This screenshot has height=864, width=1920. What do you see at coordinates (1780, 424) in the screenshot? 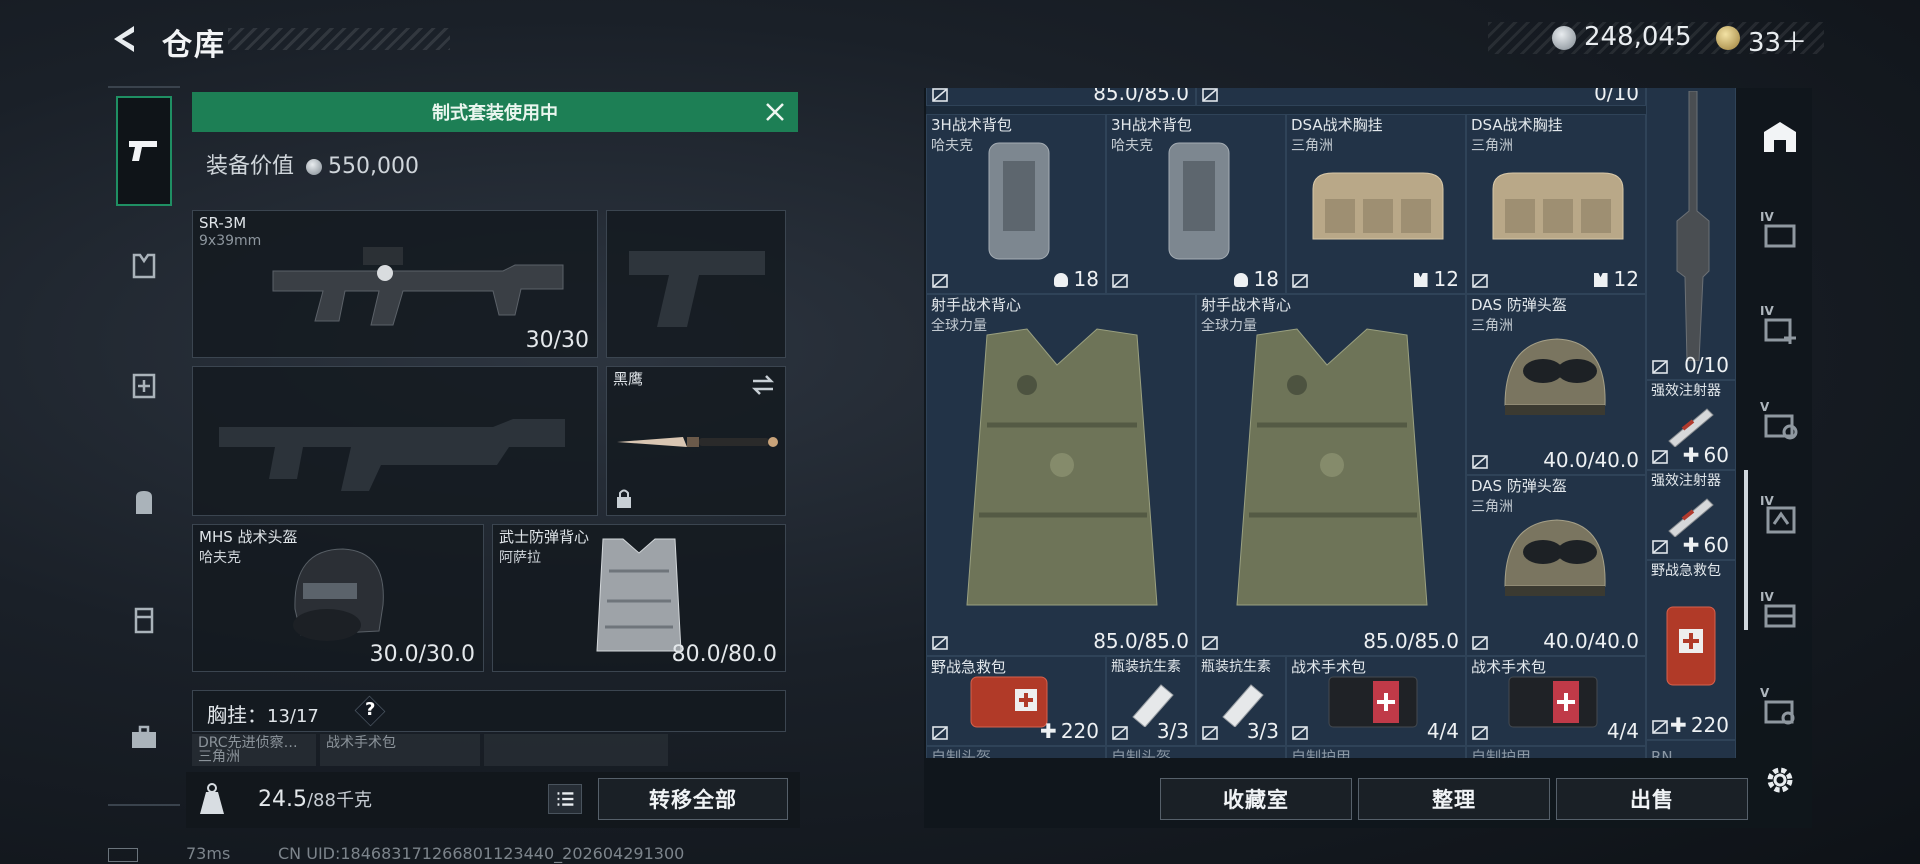
I see `filter-tier-gear: V` at bounding box center [1780, 424].